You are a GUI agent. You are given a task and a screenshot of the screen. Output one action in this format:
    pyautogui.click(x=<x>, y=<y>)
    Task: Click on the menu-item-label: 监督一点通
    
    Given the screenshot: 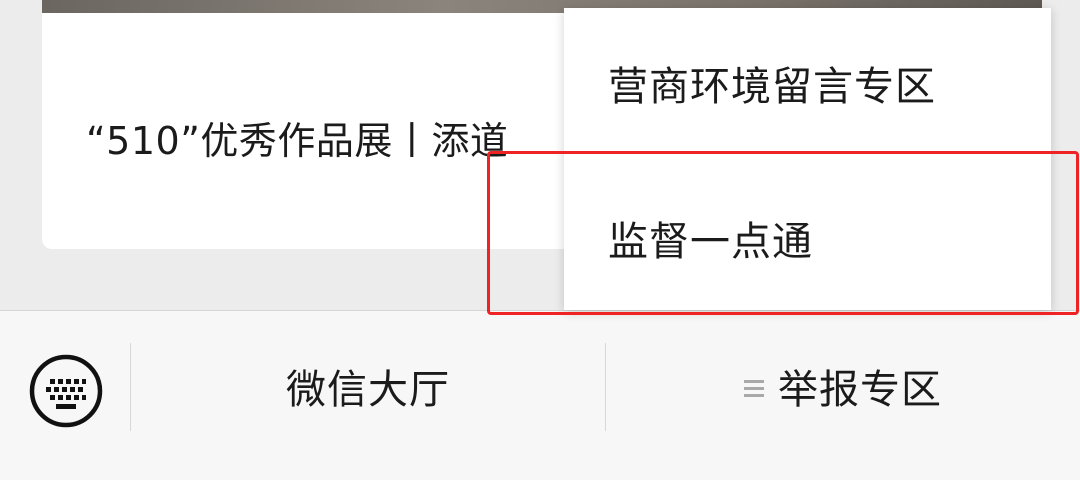 What is the action you would take?
    pyautogui.click(x=710, y=242)
    